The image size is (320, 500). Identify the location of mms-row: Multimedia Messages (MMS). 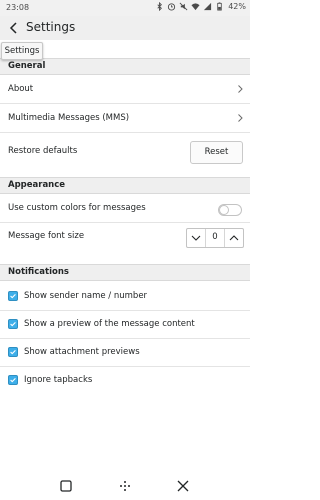
(125, 118).